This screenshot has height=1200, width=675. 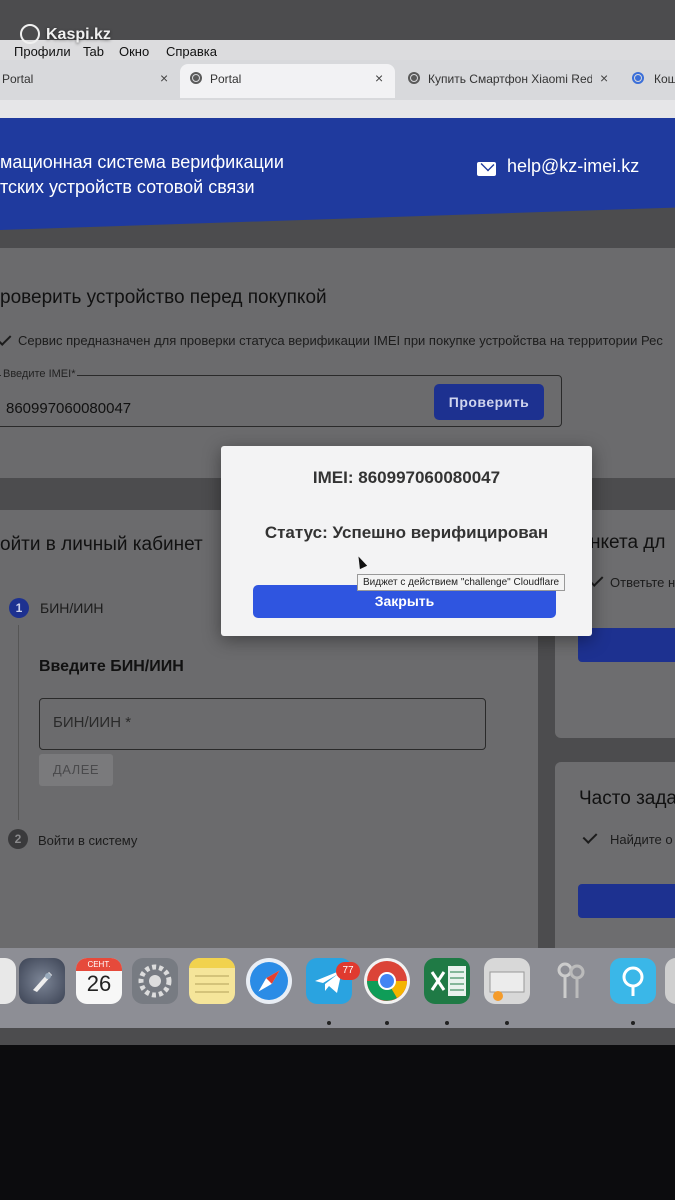 What do you see at coordinates (89, 81) in the screenshot?
I see `tab-portal-1: Portal ×` at bounding box center [89, 81].